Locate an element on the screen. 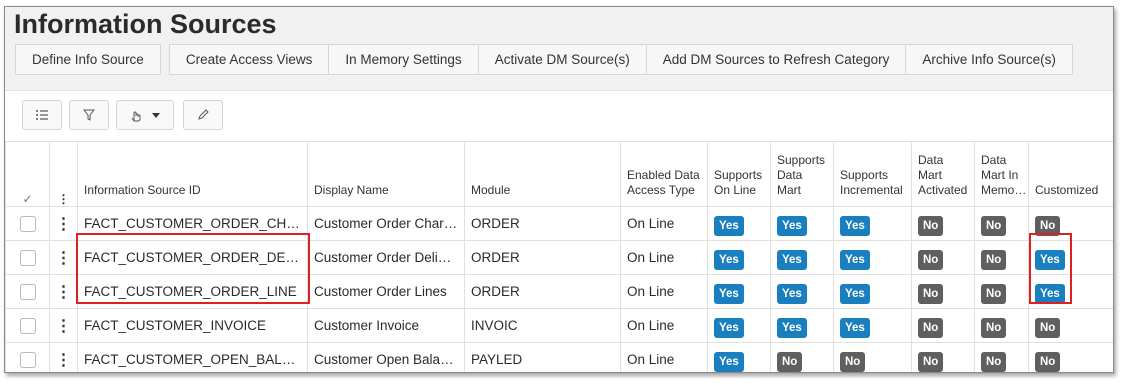 This screenshot has height=383, width=1122. add-dm-sources-to-refresh-category-button: Add DM Sources to Refresh Category is located at coordinates (776, 59).